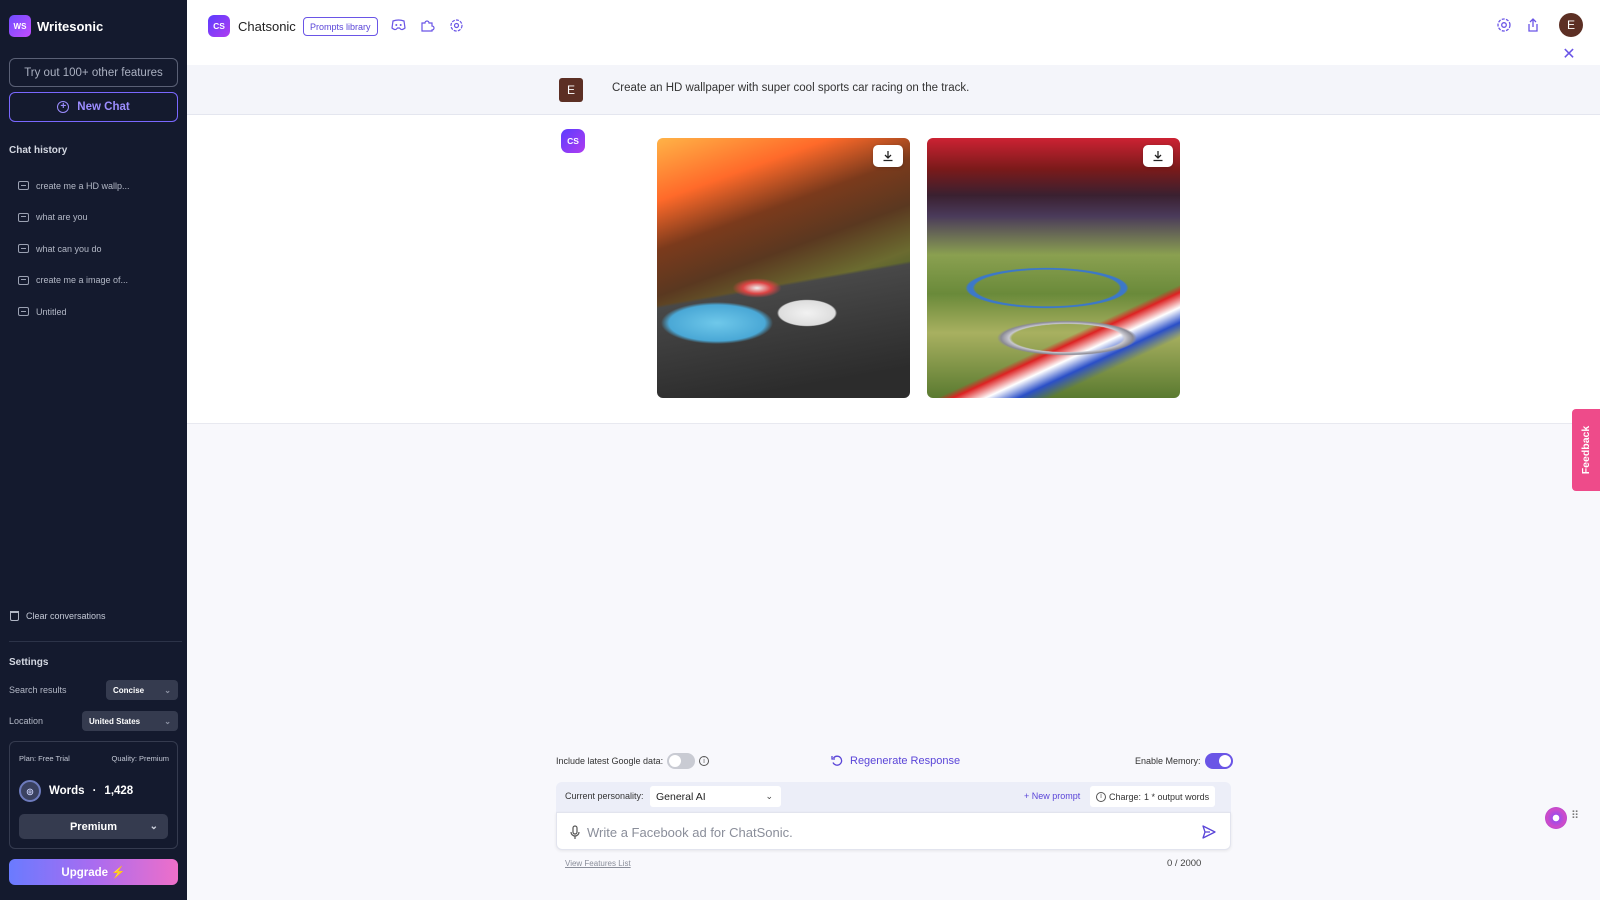  I want to click on quality-label: Quality: Premium, so click(140, 758).